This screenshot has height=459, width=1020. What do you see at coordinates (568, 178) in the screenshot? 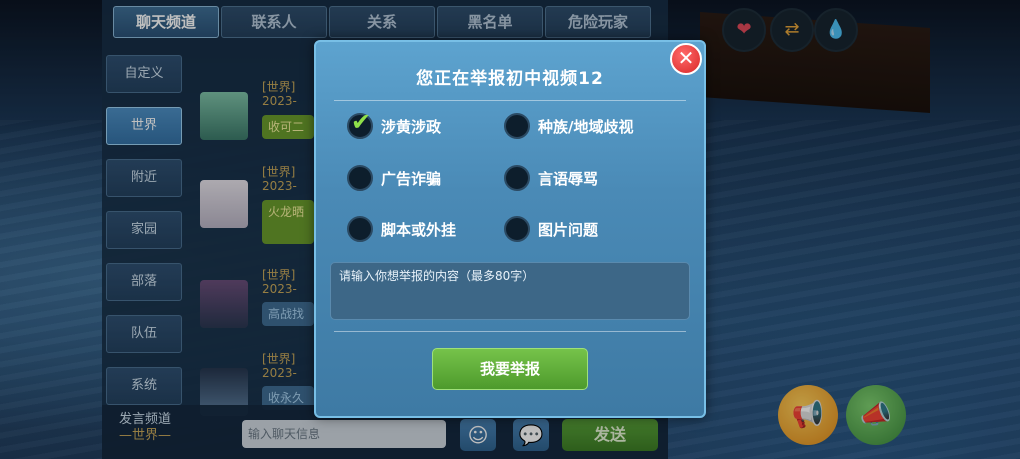
I see `option-label: 言语辱骂` at bounding box center [568, 178].